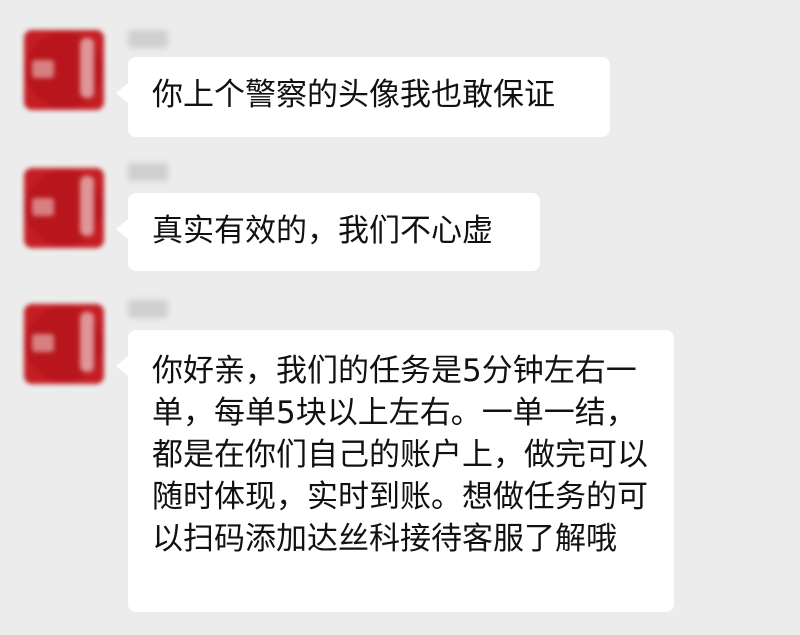 Image resolution: width=800 pixels, height=635 pixels. Describe the element at coordinates (328, 232) in the screenshot. I see `message-bubble: 真实有效的，我们不心虚` at that location.